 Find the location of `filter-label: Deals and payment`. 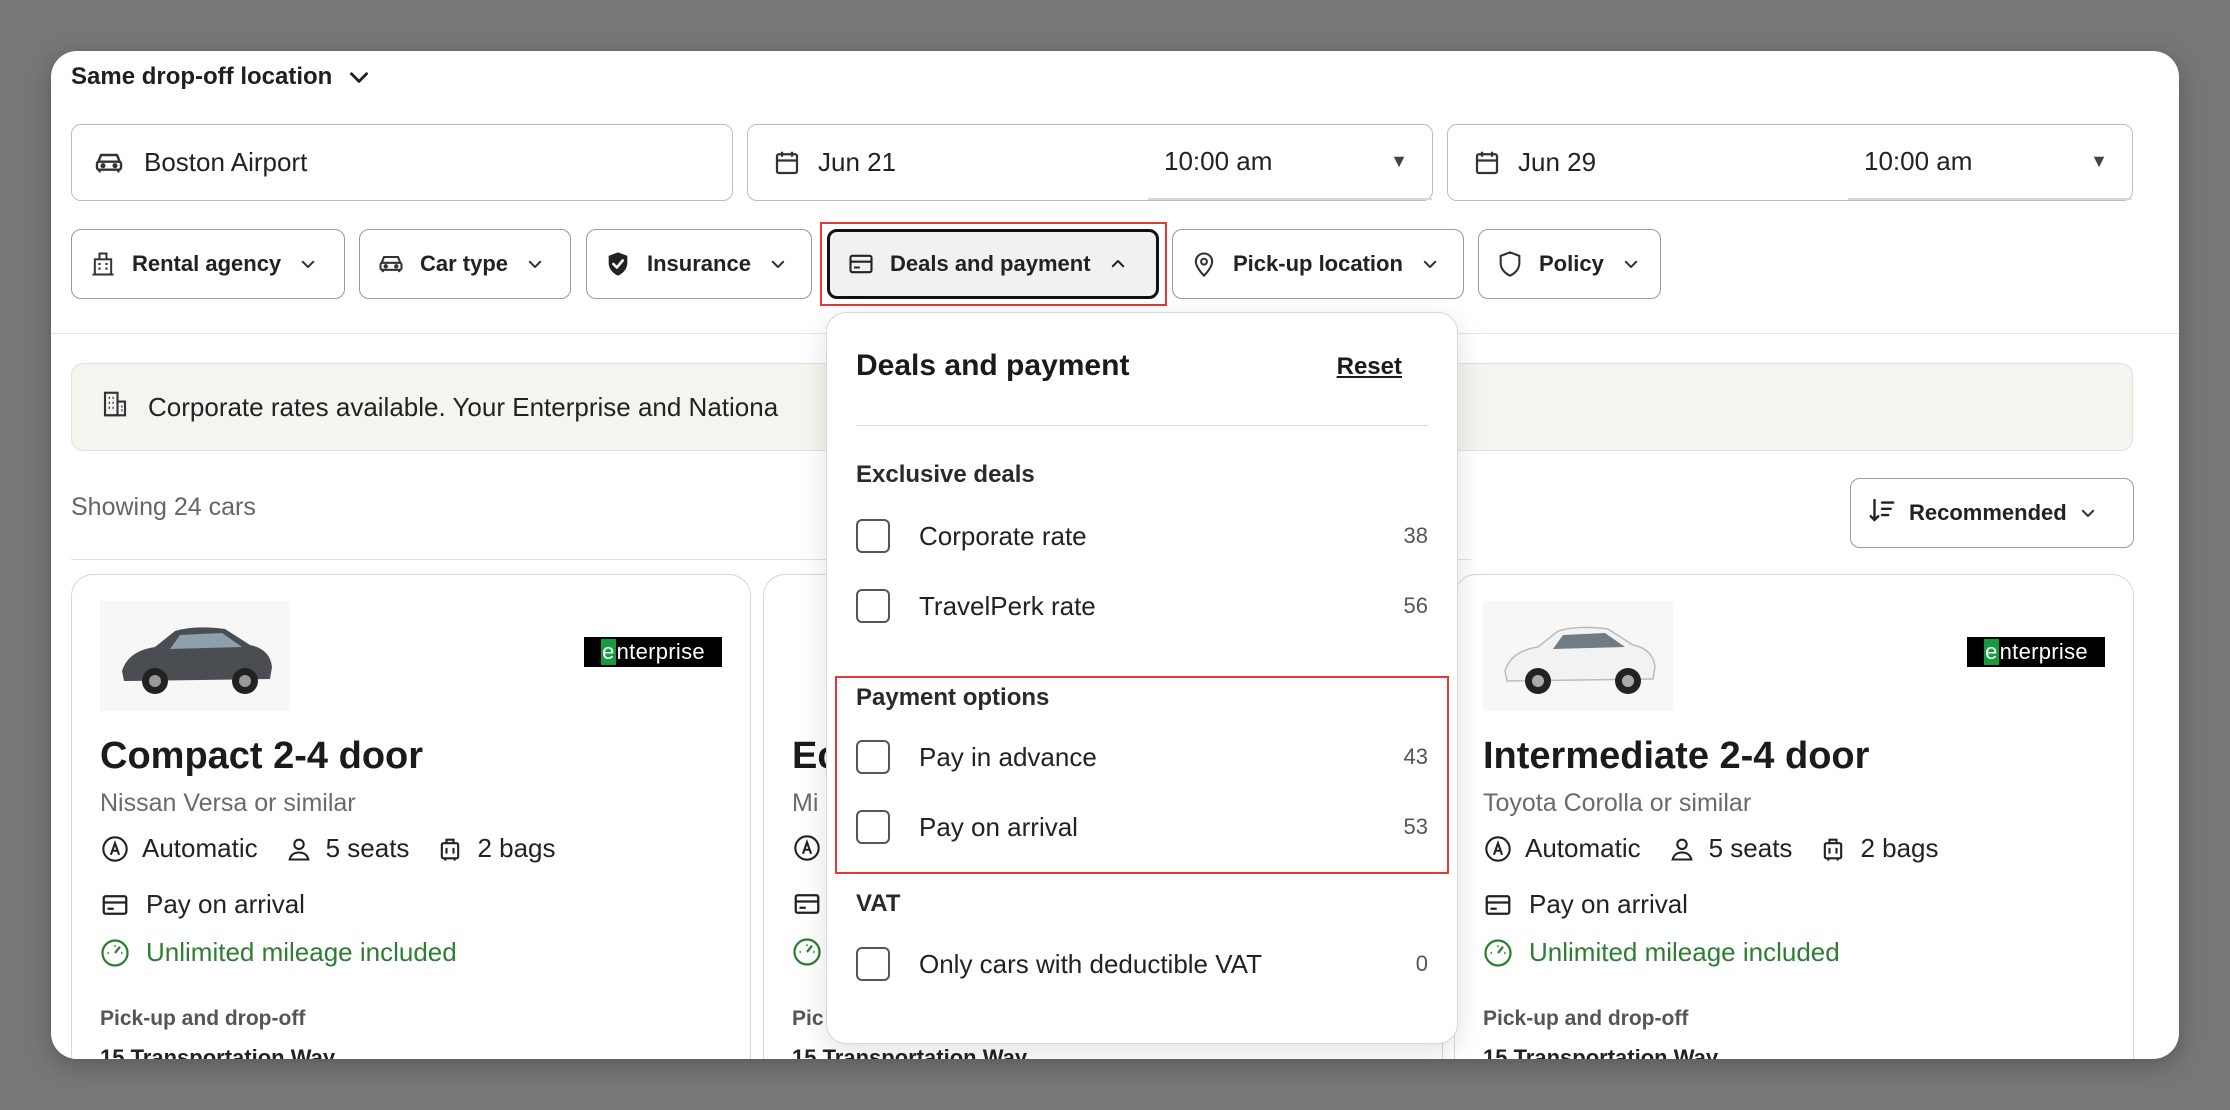

filter-label: Deals and payment is located at coordinates (990, 263).